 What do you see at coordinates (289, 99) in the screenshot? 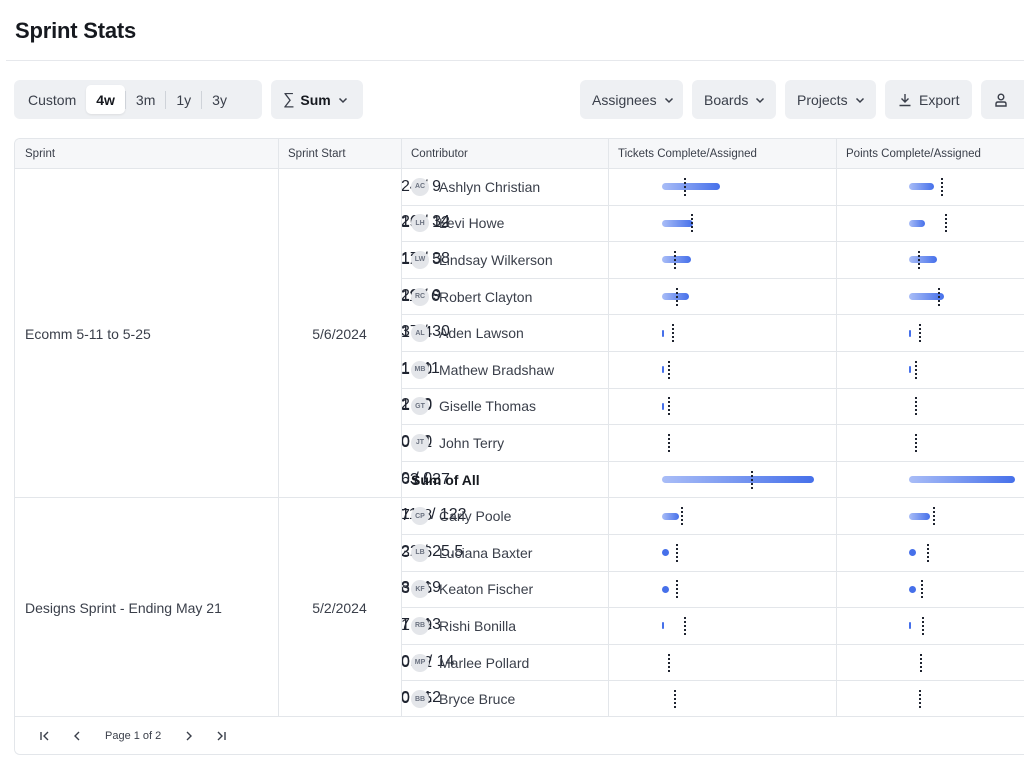
I see `sigma-icon: ∑` at bounding box center [289, 99].